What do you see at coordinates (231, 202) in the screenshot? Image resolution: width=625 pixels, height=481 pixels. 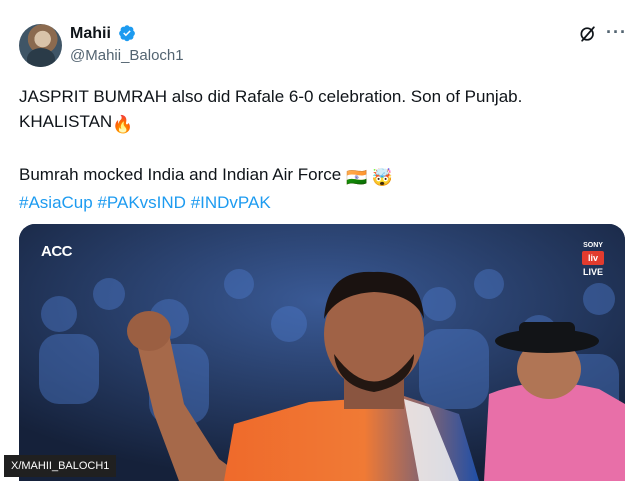 I see `hashtag-link: #INDvPAK` at bounding box center [231, 202].